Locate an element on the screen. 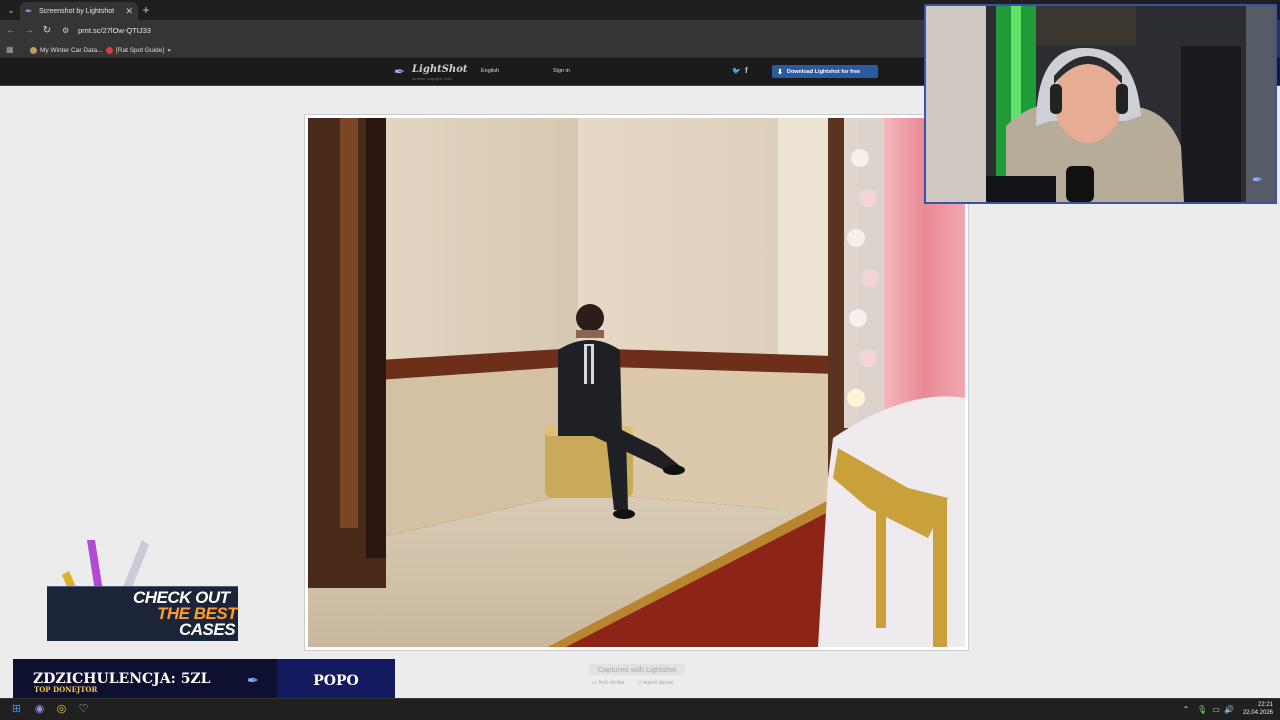  bookmark-label: [Rat Spot Guide] is located at coordinates (140, 50).